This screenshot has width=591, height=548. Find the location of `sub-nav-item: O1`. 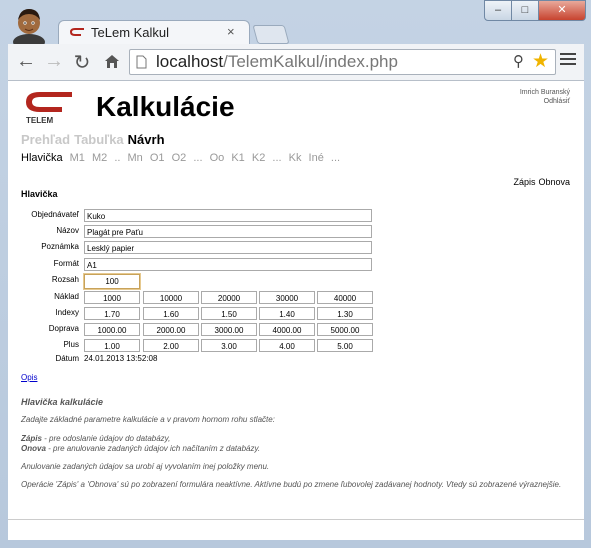

sub-nav-item: O1 is located at coordinates (157, 158).